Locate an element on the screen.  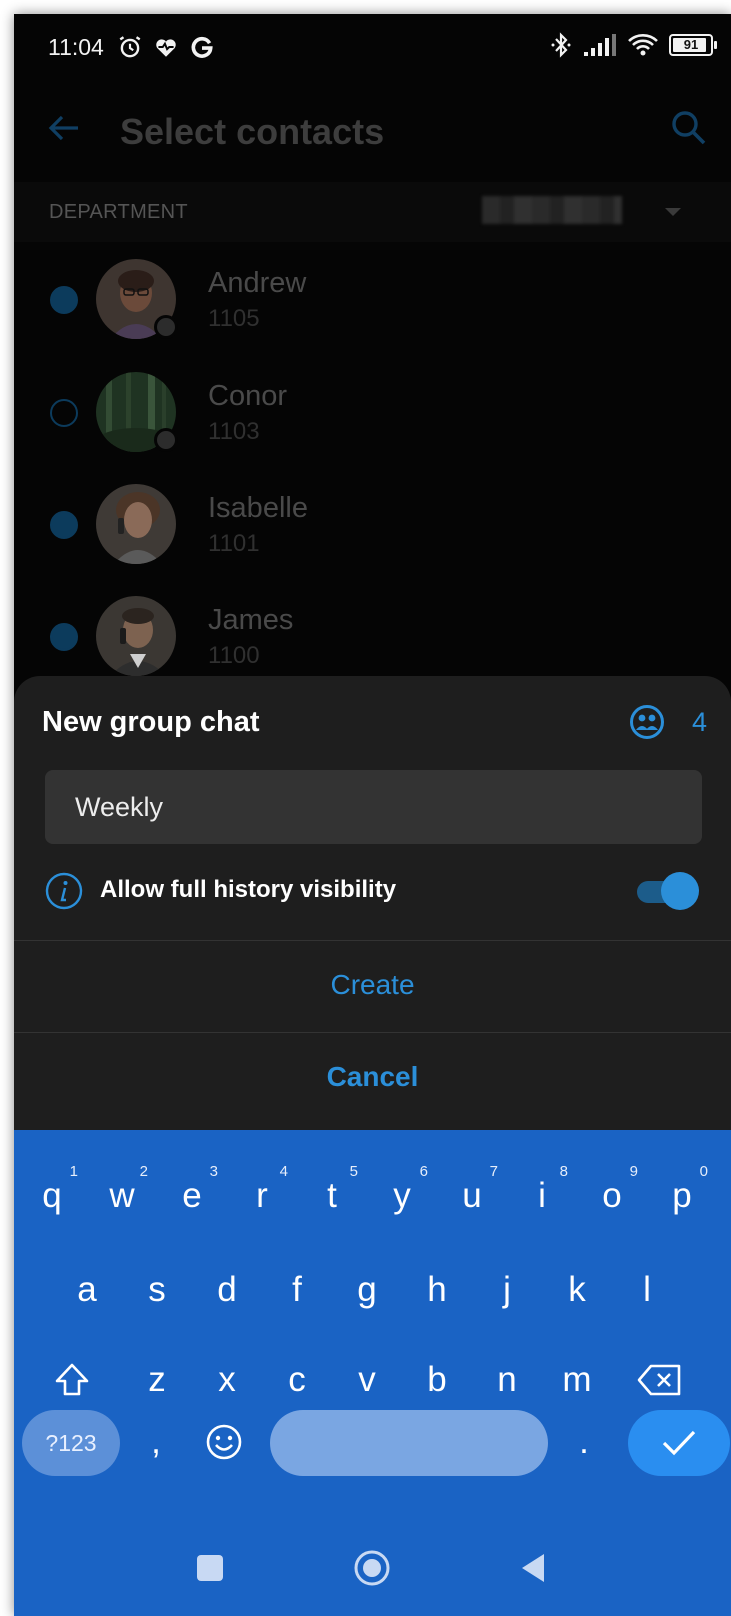
battery-indicator: 91 is located at coordinates (693, 45).